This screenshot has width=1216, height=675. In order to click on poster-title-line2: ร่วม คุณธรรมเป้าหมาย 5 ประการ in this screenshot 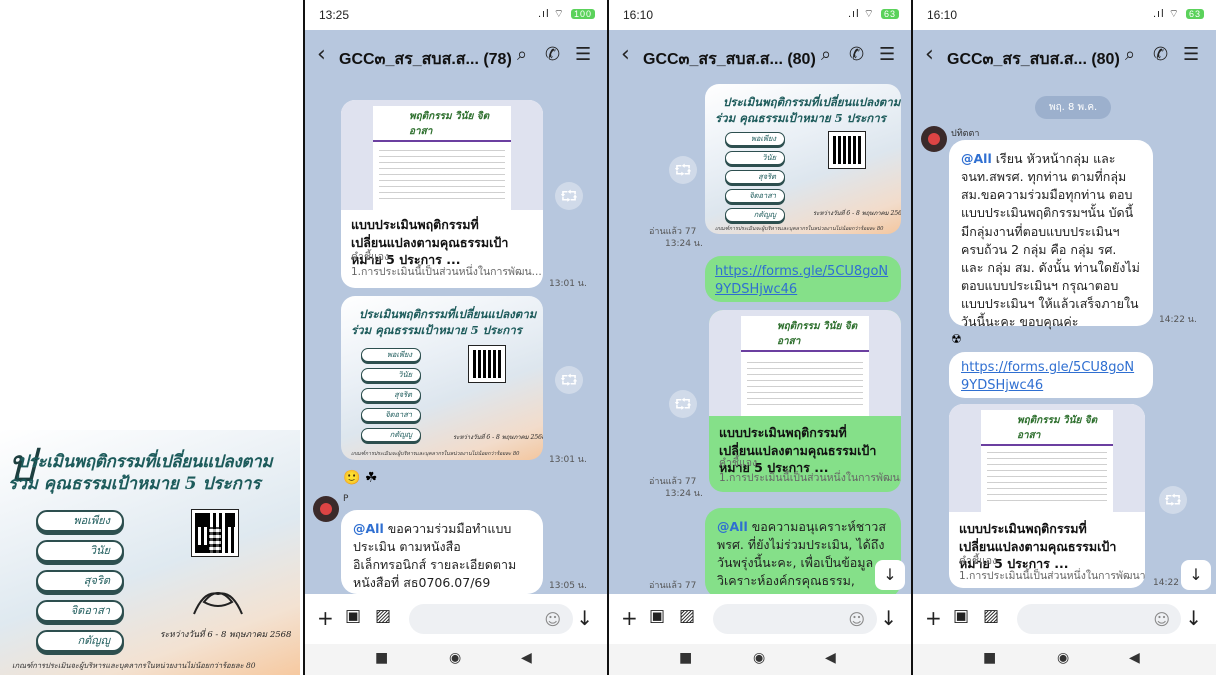, I will do `click(134, 484)`.